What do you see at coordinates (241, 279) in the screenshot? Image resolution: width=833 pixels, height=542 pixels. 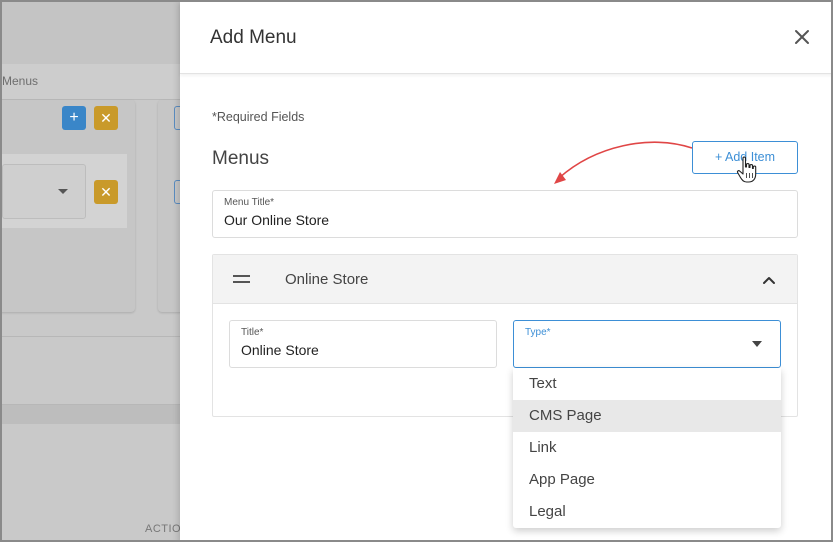 I see `drag-handle-icon` at bounding box center [241, 279].